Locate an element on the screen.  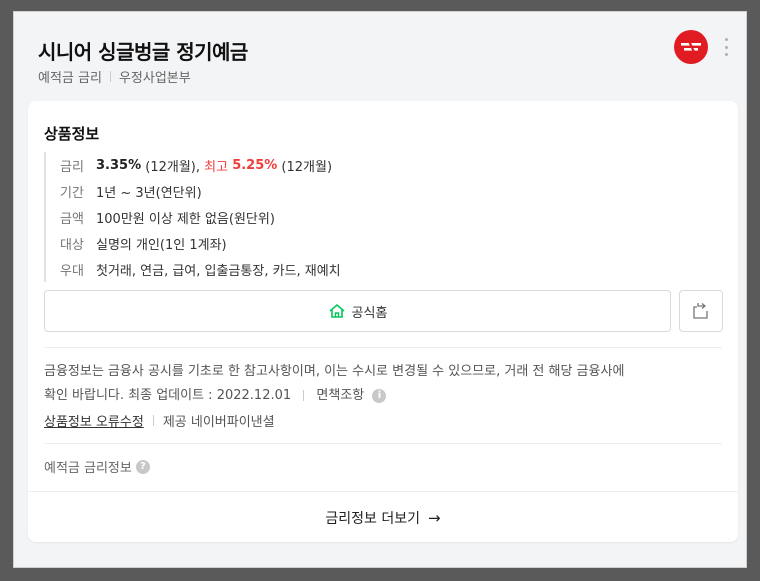
section-title: 상품정보 is located at coordinates (72, 134).